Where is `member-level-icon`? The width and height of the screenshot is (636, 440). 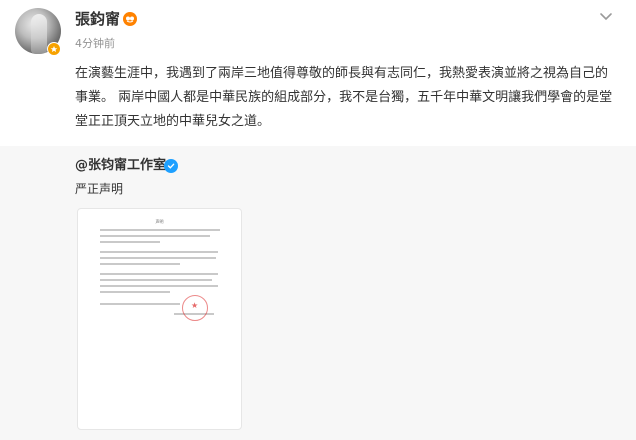
member-level-icon is located at coordinates (130, 19).